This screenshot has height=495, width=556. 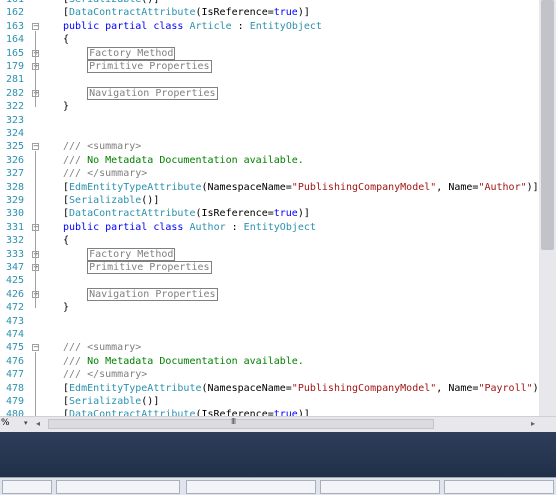 I want to click on zoom-level: %, so click(x=5, y=423).